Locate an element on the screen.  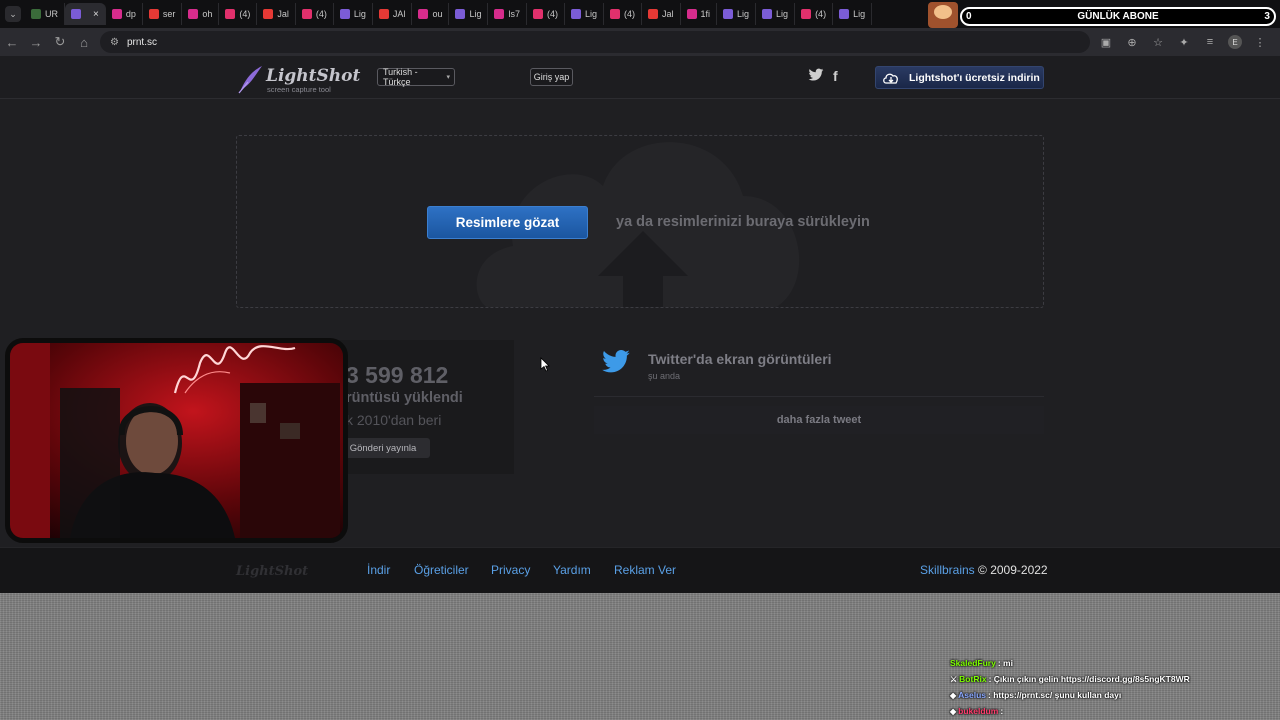
chat-message: ◆ bukeldum: is located at coordinates (1110, 711).